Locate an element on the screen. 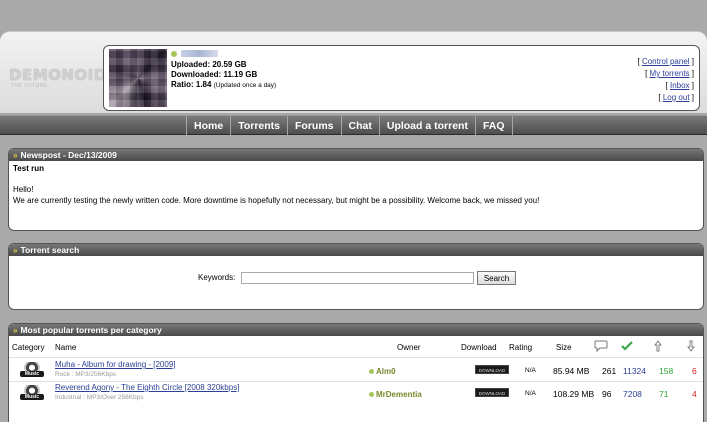  search-input is located at coordinates (357, 278).